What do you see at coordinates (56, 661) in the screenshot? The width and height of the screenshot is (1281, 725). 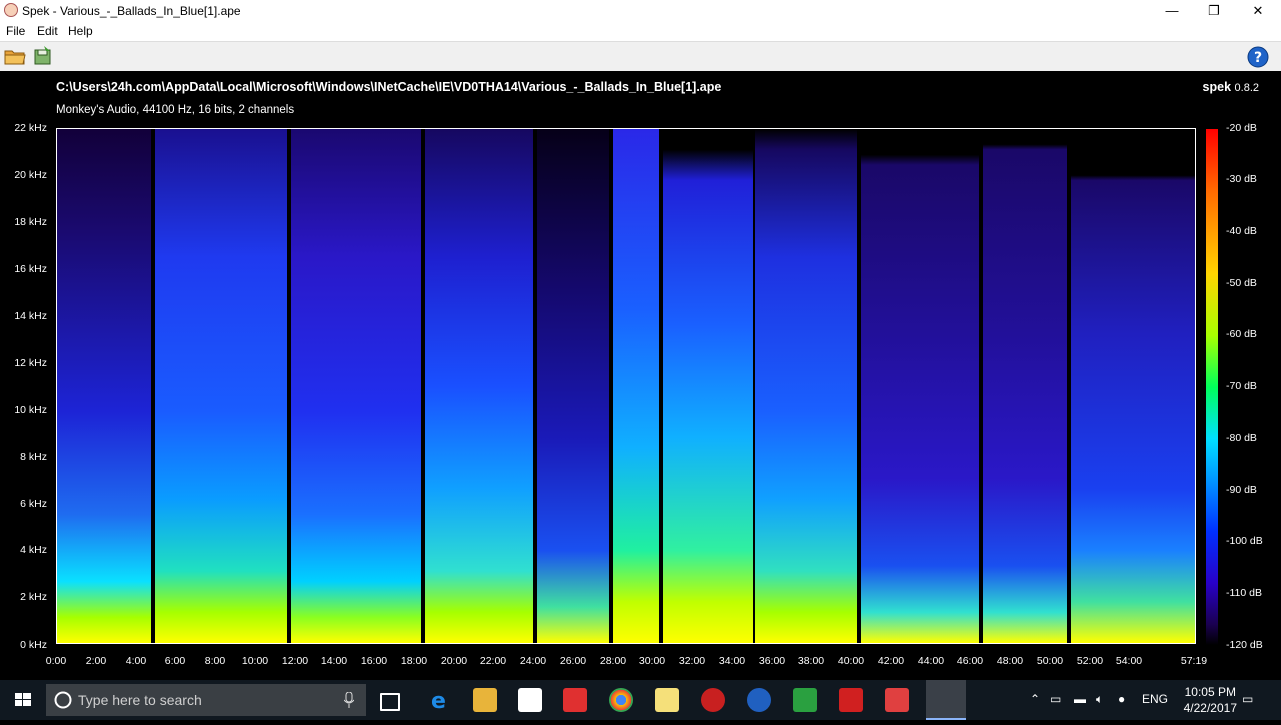 I see `time-tick-label: 0:00` at bounding box center [56, 661].